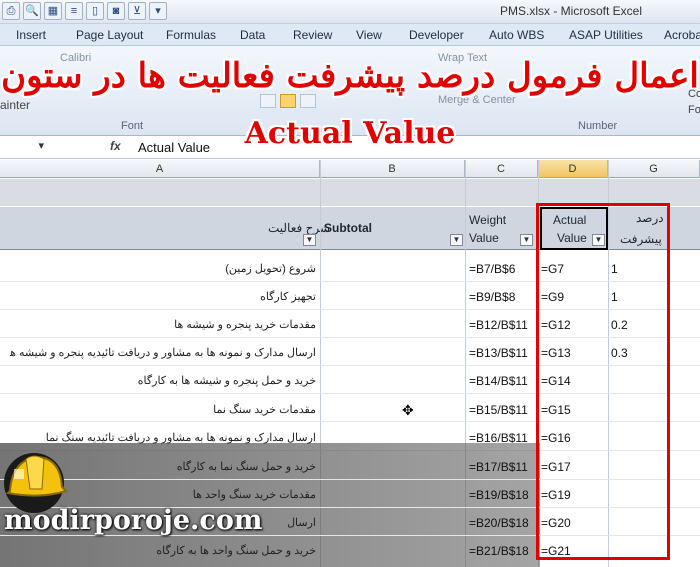  What do you see at coordinates (392, 169) in the screenshot?
I see `column-header-b: B` at bounding box center [392, 169].